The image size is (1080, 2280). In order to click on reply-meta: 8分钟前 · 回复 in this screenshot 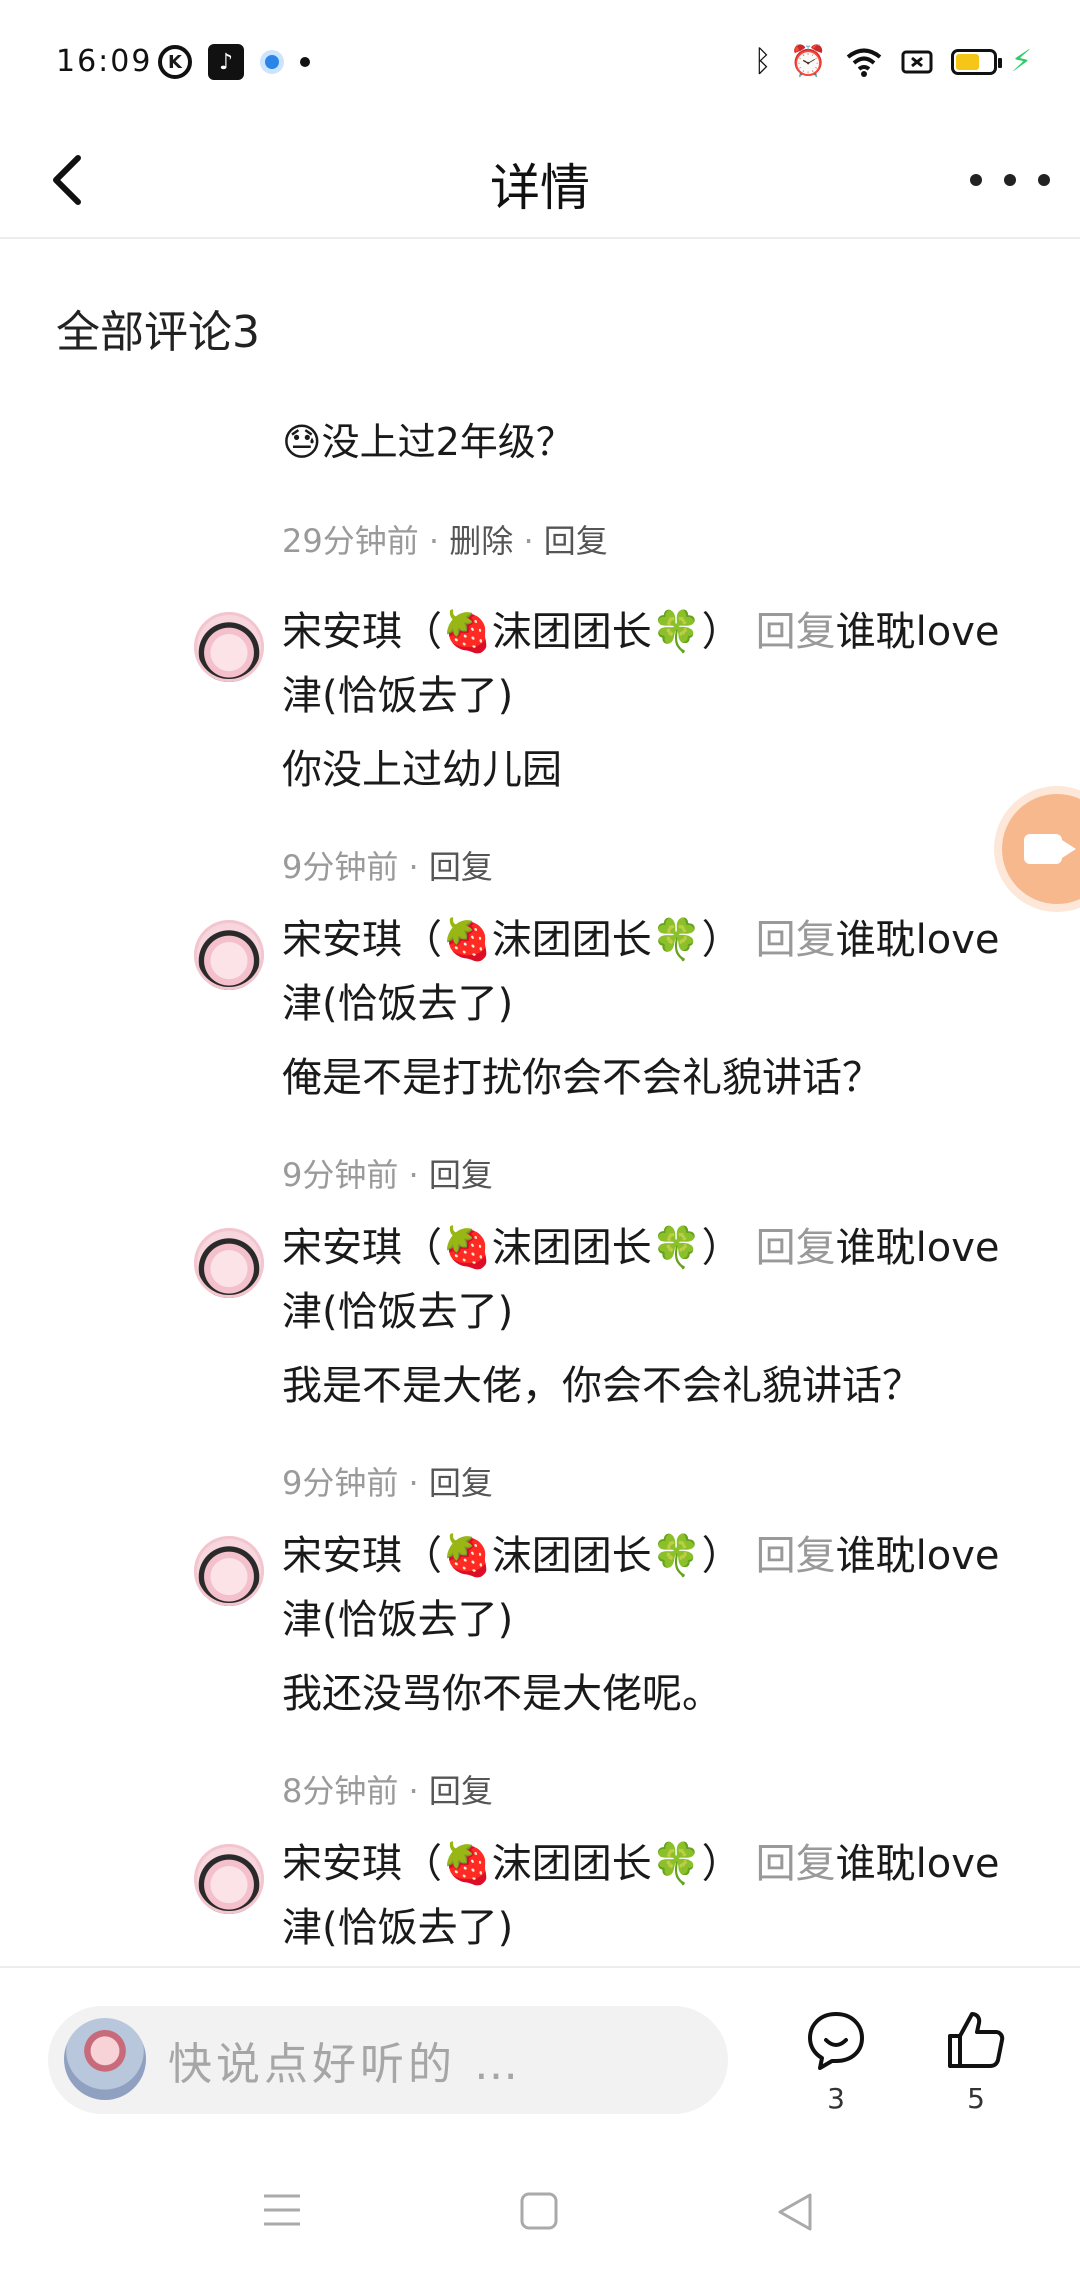, I will do `click(387, 1791)`.